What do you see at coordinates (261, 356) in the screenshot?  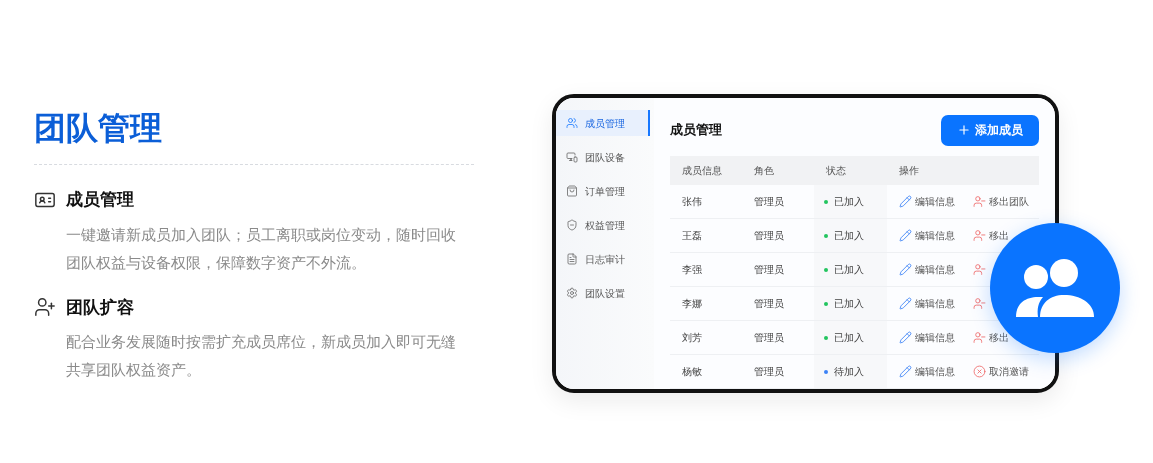 I see `feature-description: 配合业务发展随时按需扩充成员席位，新成员加入即可无缝共享团队权益资产。` at bounding box center [261, 356].